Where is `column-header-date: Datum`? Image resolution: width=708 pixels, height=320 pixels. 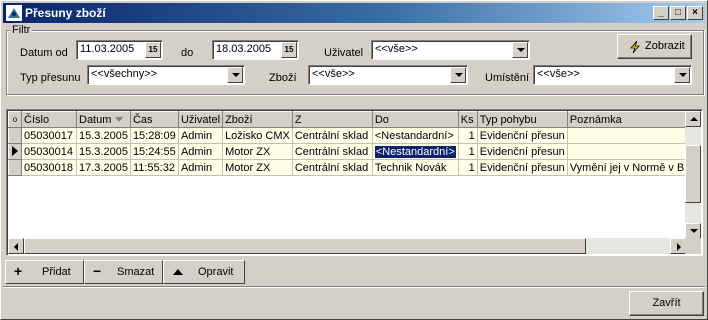
column-header-date: Datum is located at coordinates (103, 119).